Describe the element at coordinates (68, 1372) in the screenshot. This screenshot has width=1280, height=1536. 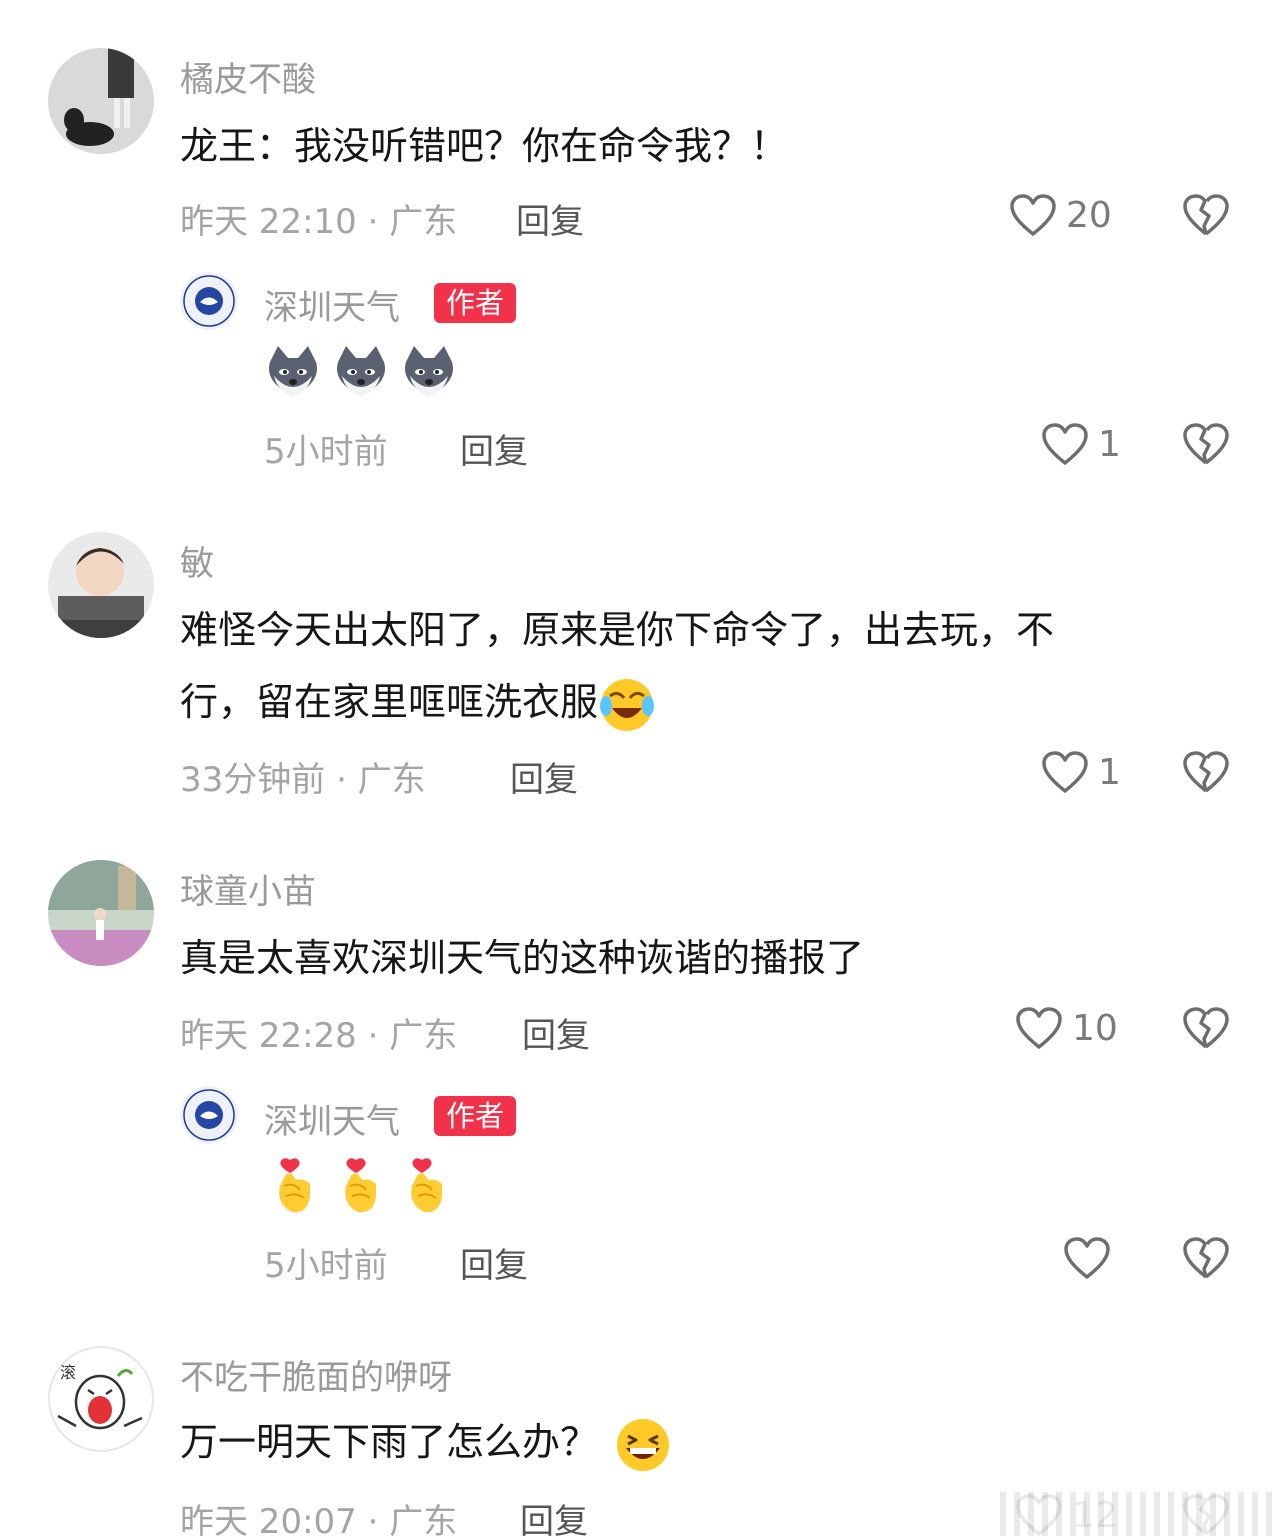
I see `svg-text: 滚` at that location.